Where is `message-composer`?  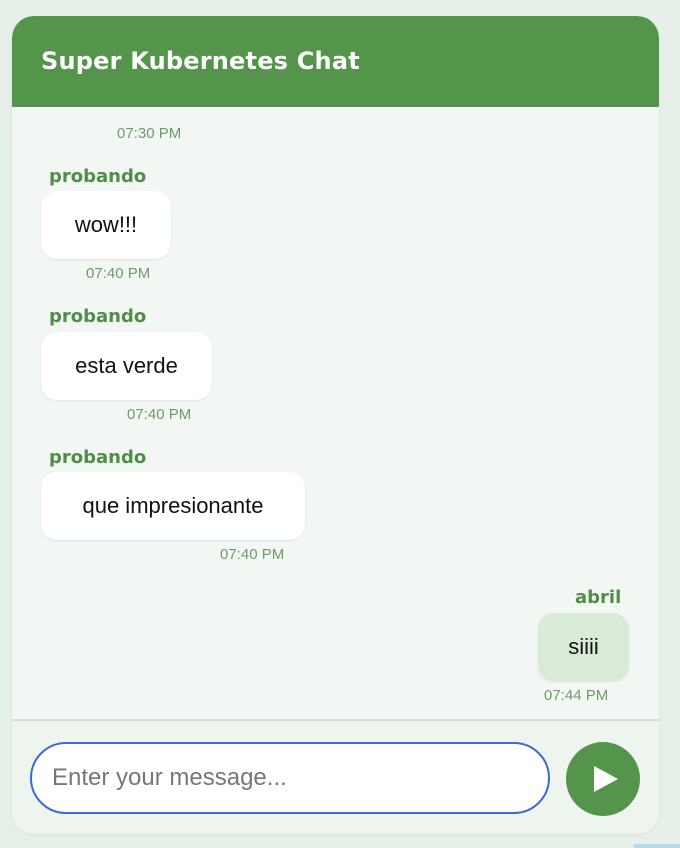 message-composer is located at coordinates (335, 777).